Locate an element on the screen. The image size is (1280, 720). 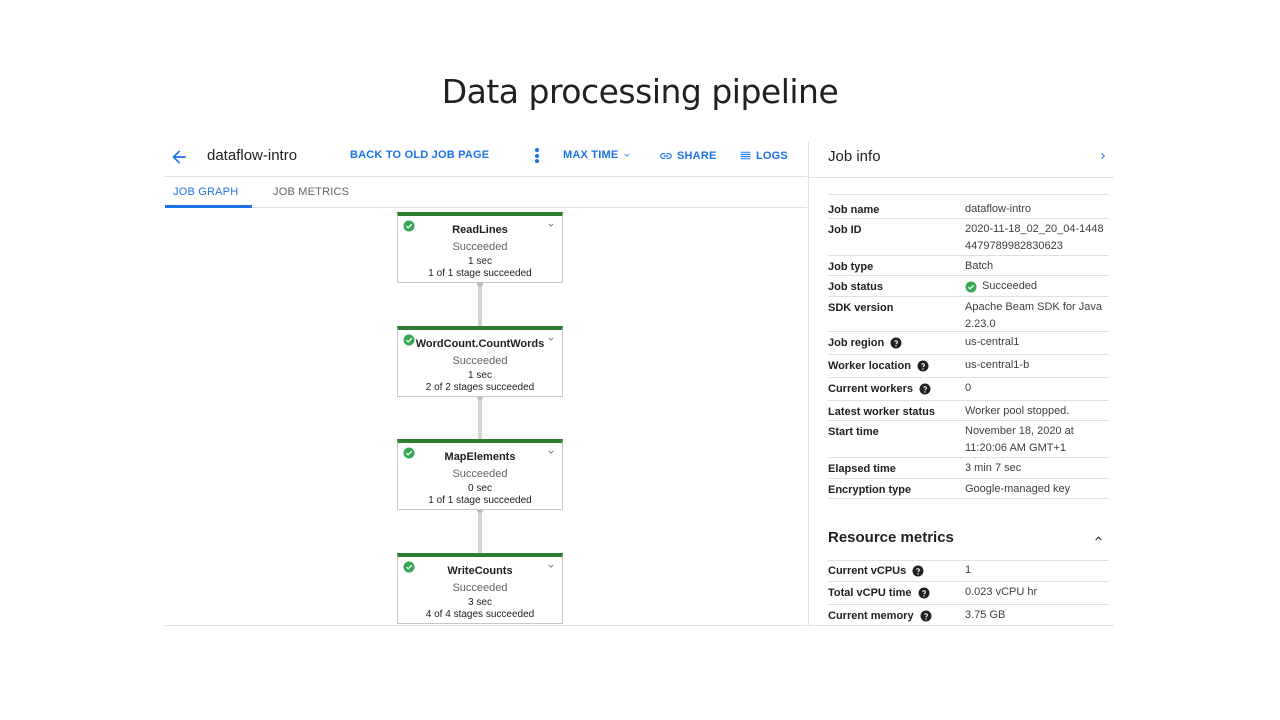
metric-key-label: Current vCPUs is located at coordinates (867, 571).